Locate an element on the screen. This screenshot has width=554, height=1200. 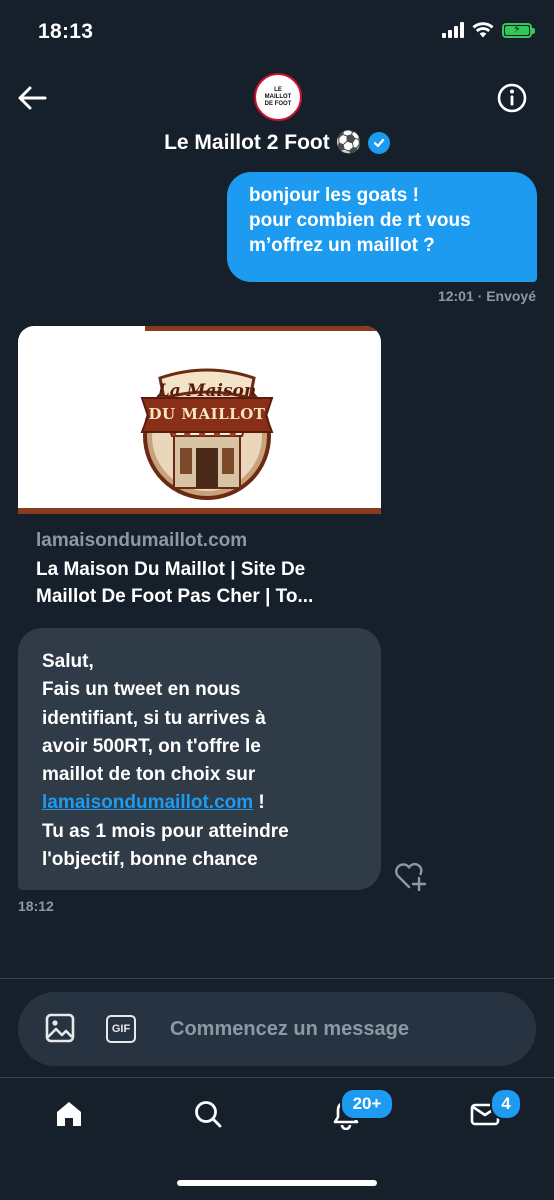
back-arrow-icon is located at coordinates (32, 98).